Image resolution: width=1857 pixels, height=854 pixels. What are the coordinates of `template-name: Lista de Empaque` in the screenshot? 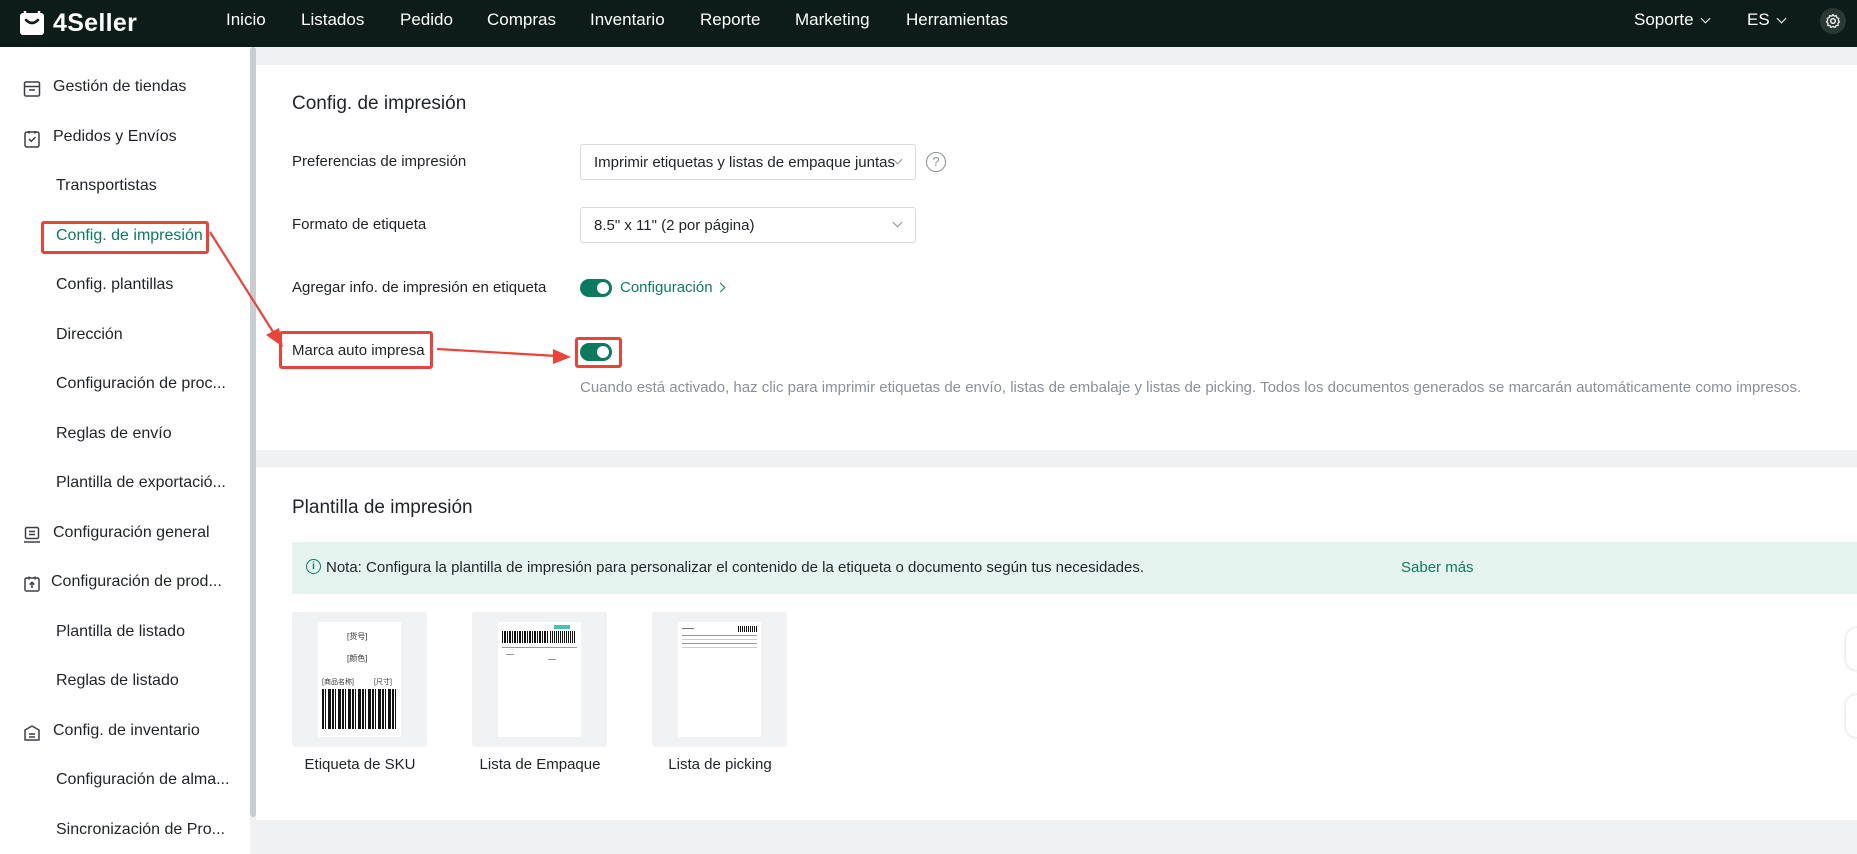 It's located at (540, 764).